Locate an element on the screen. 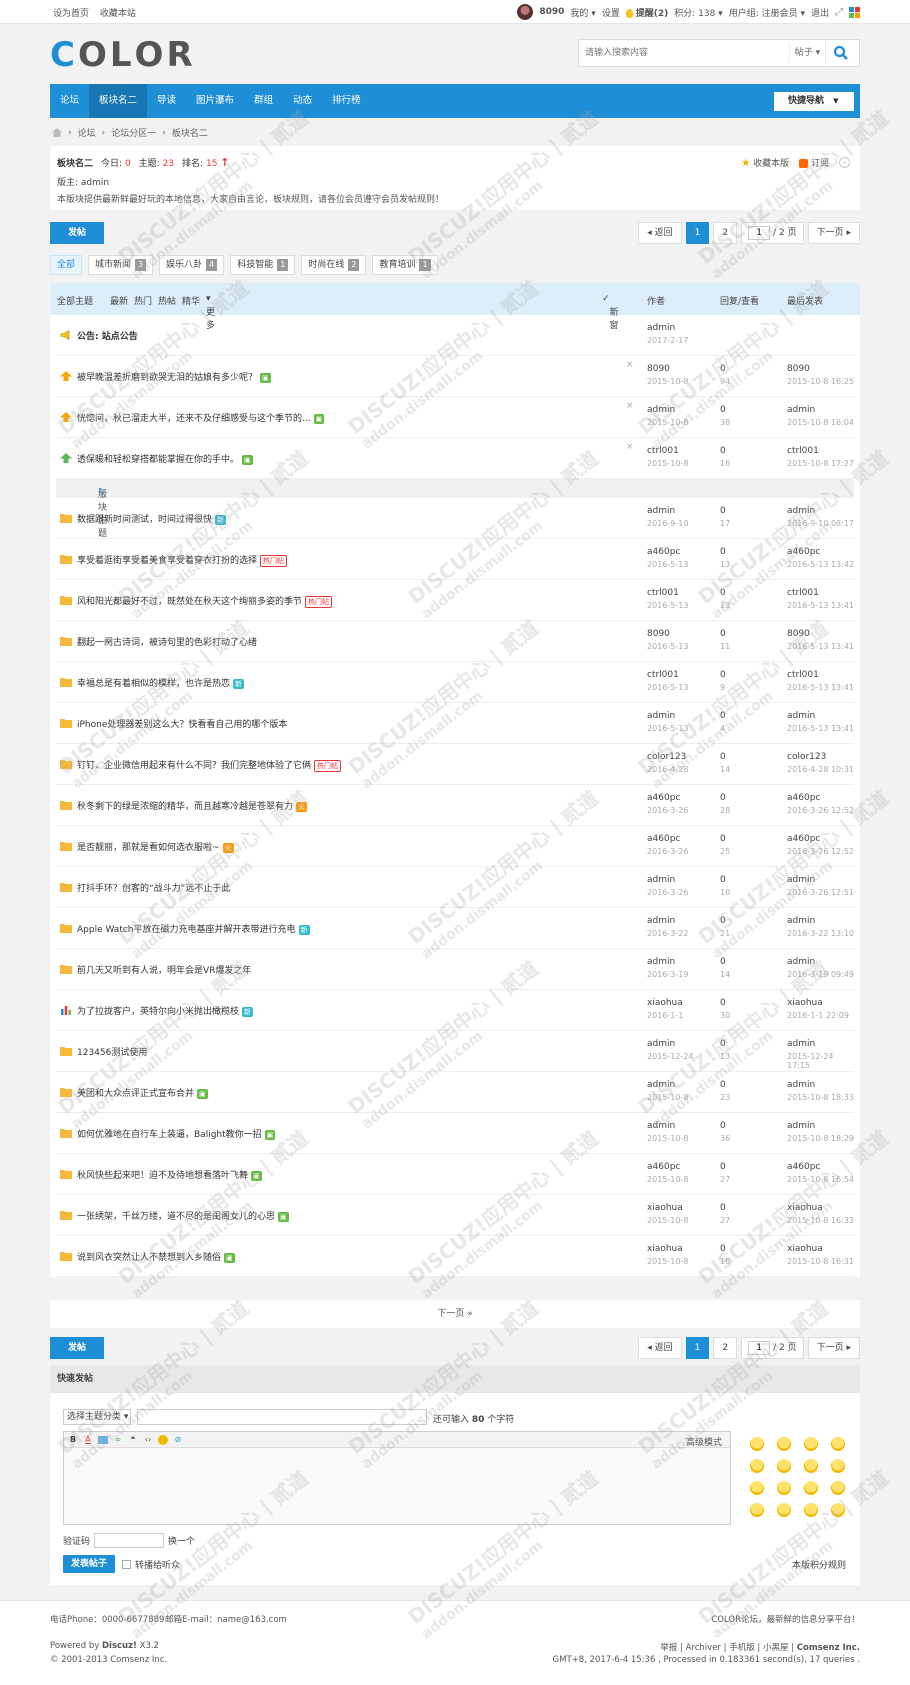 The image size is (910, 1685). nav-item-board2: 板块名二 is located at coordinates (118, 101).